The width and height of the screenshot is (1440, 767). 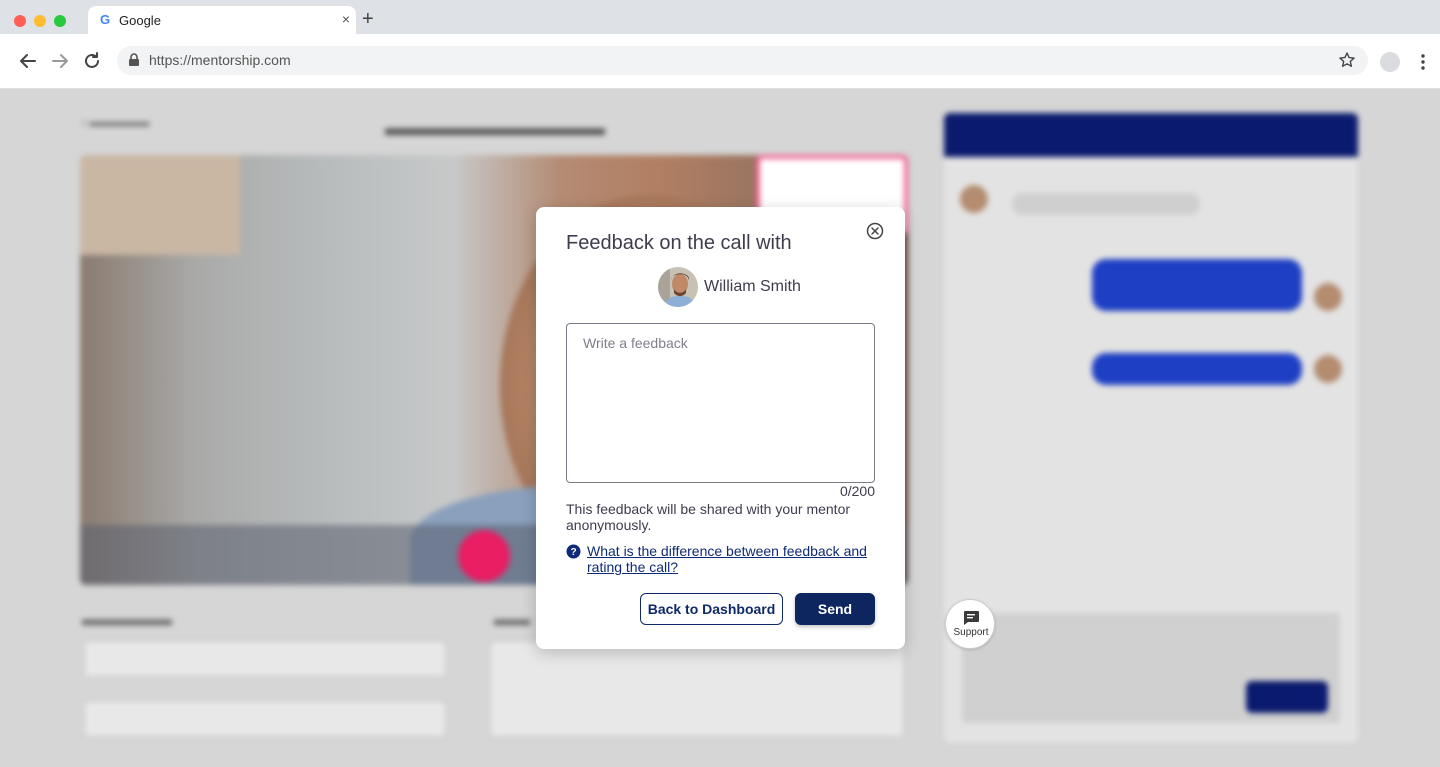 I want to click on feedback-textarea, so click(x=720, y=403).